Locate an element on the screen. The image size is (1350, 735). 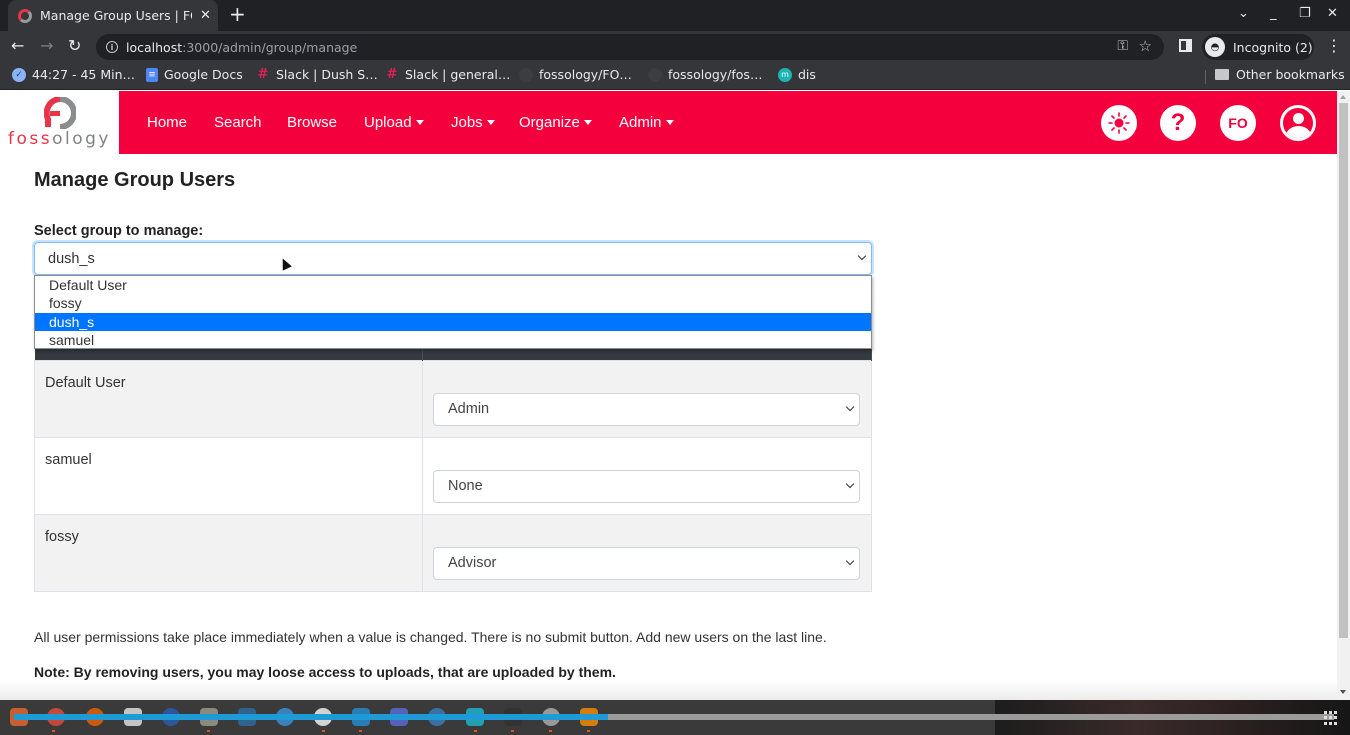
user-name: fossy is located at coordinates (228, 552).